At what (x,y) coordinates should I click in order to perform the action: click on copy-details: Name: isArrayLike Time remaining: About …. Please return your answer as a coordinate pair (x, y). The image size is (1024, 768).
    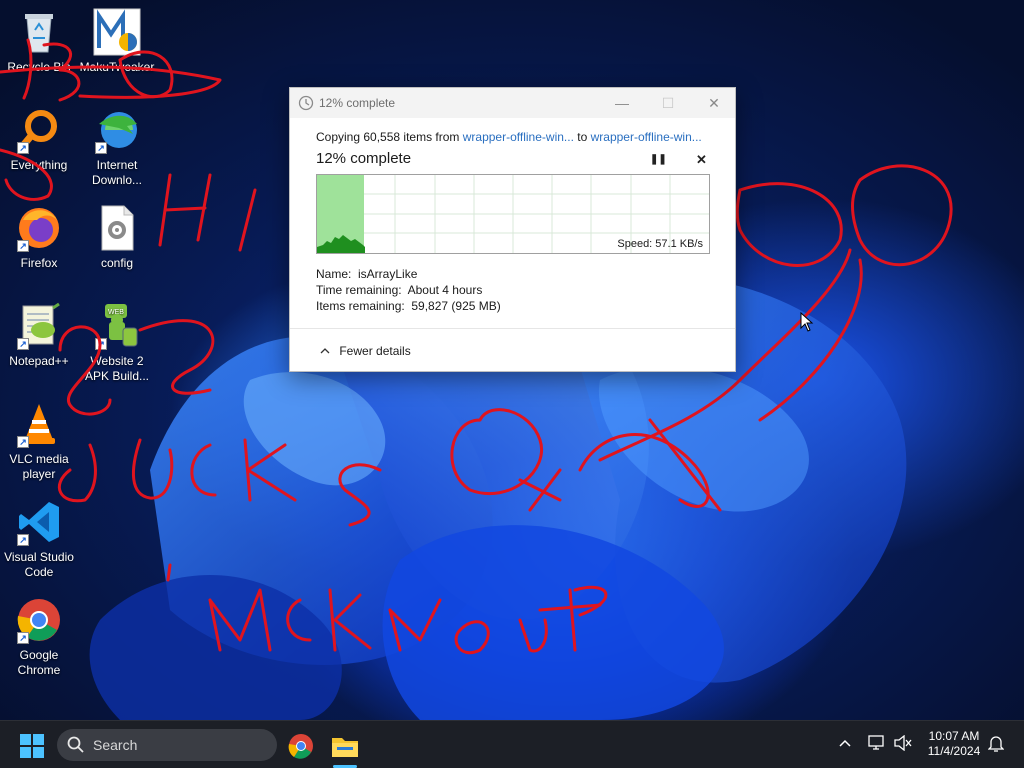
    Looking at the image, I should click on (512, 290).